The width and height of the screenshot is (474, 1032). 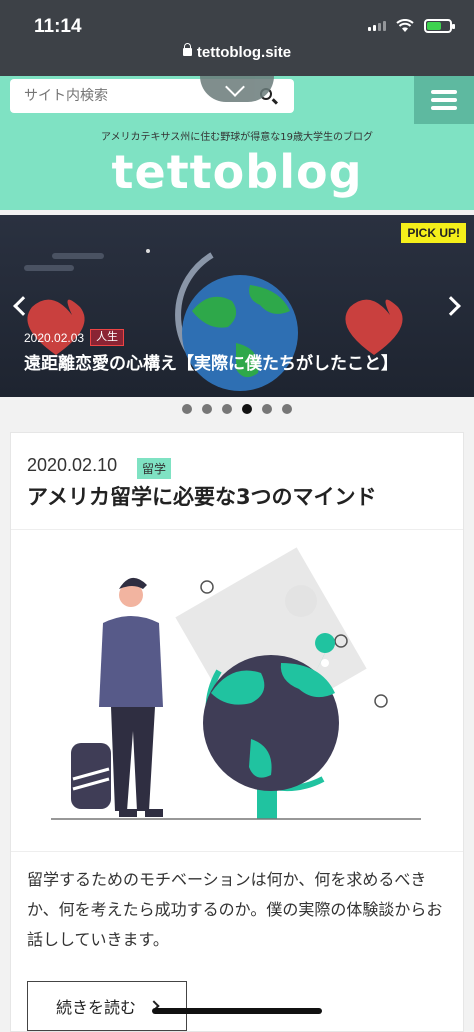 I want to click on article-category-badge: 留学, so click(x=154, y=468).